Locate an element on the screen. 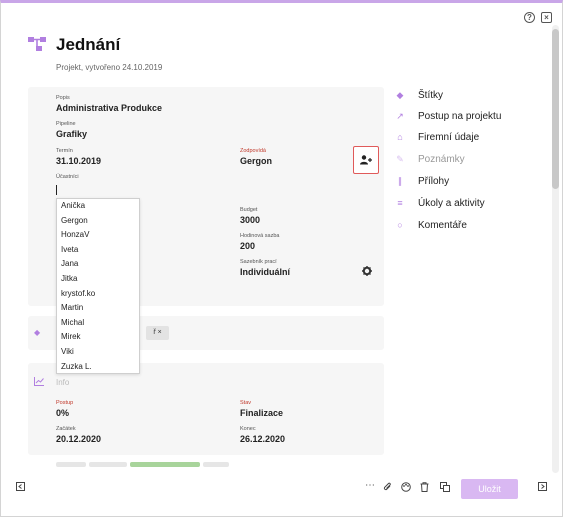  sidebar-item-komentare: ○ Komentáře is located at coordinates (431, 225).